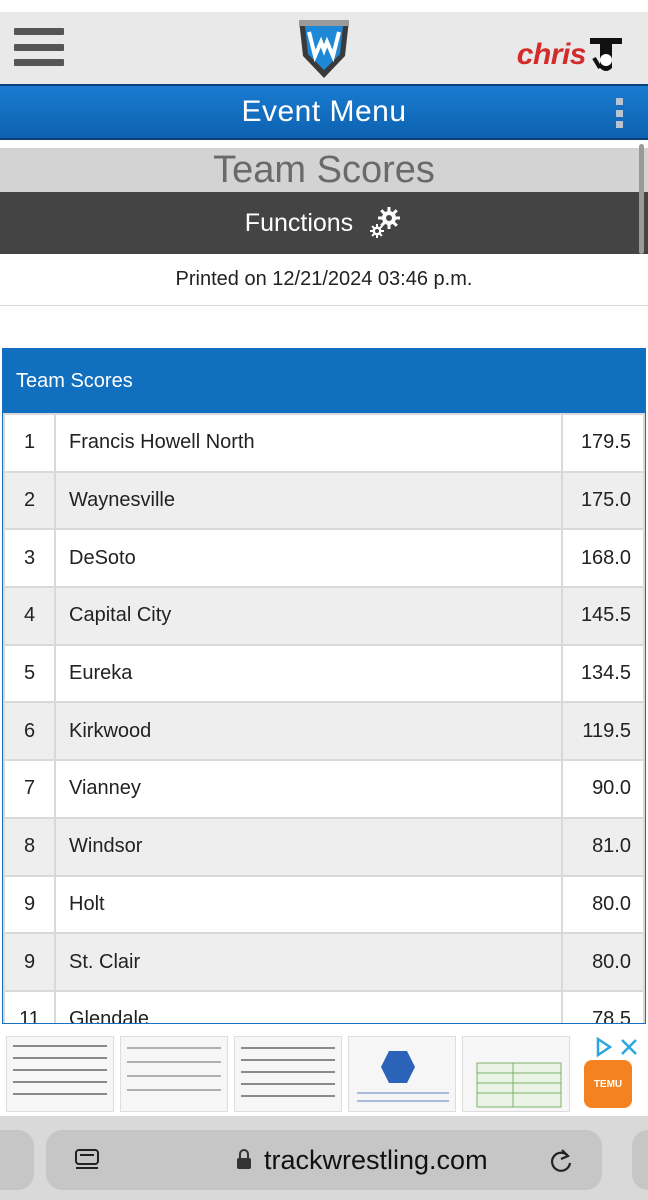 This screenshot has height=1200, width=648. What do you see at coordinates (641, 199) in the screenshot?
I see `scrollbar` at bounding box center [641, 199].